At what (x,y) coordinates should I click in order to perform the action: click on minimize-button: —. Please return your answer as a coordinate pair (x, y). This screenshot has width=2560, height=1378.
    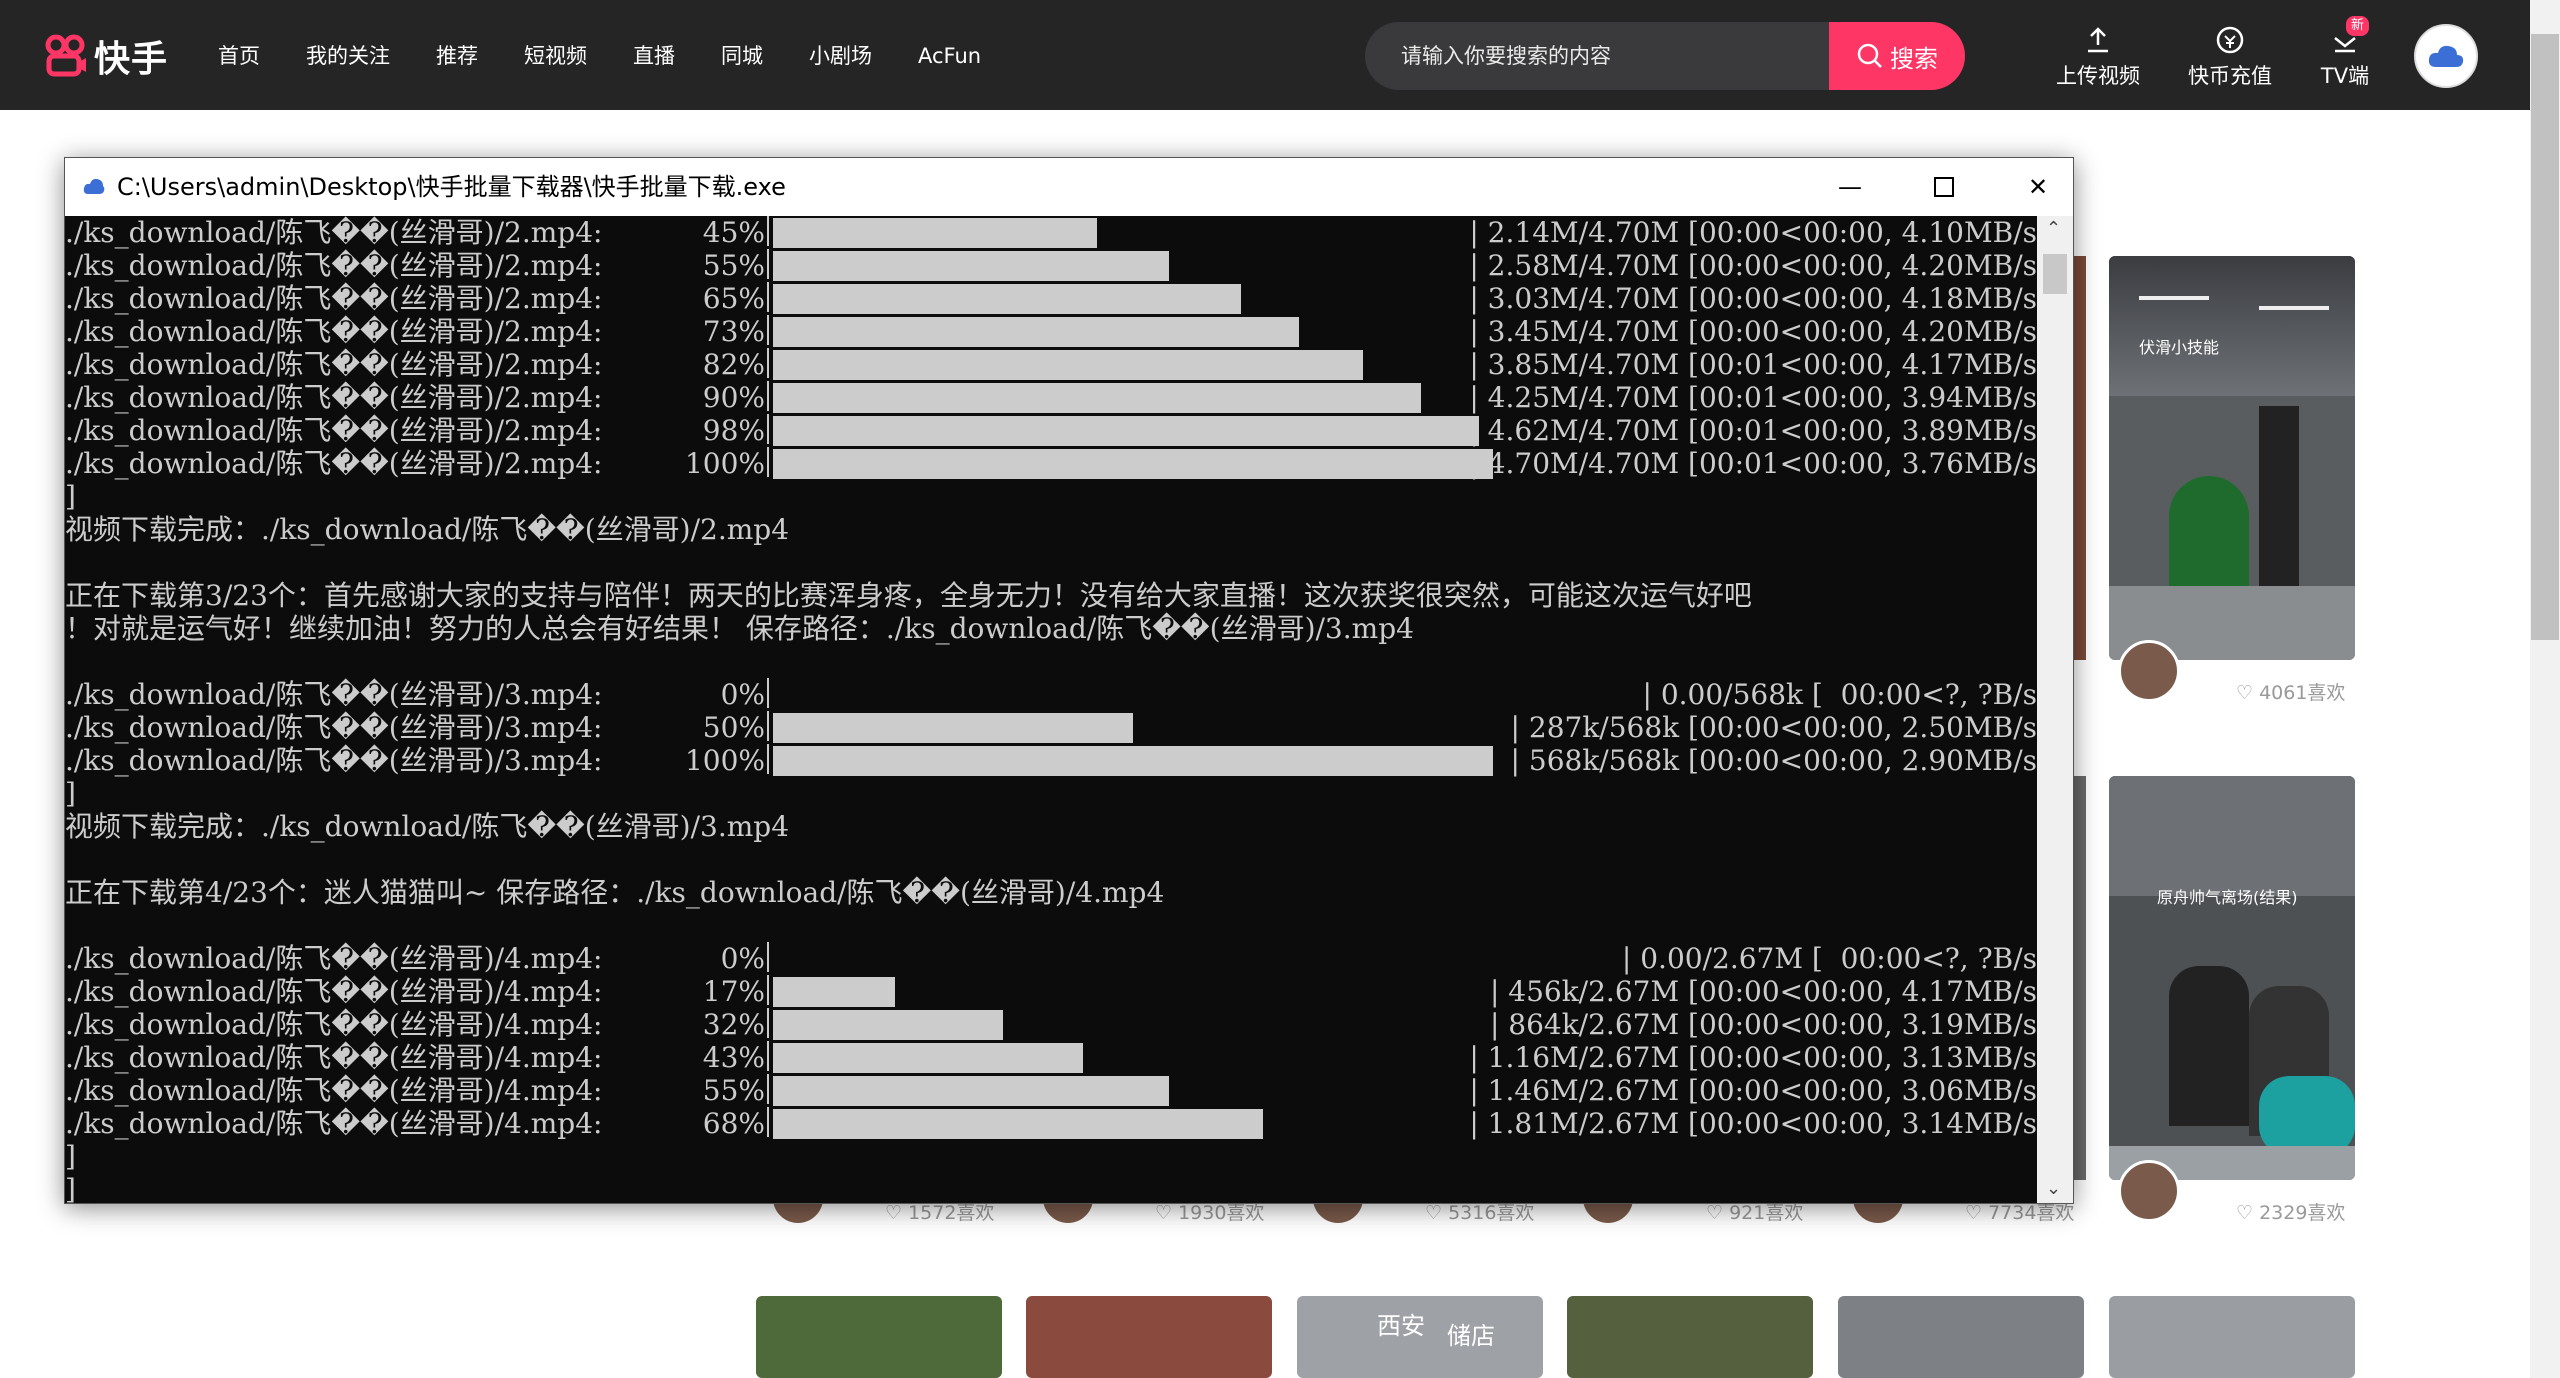
    Looking at the image, I should click on (1850, 187).